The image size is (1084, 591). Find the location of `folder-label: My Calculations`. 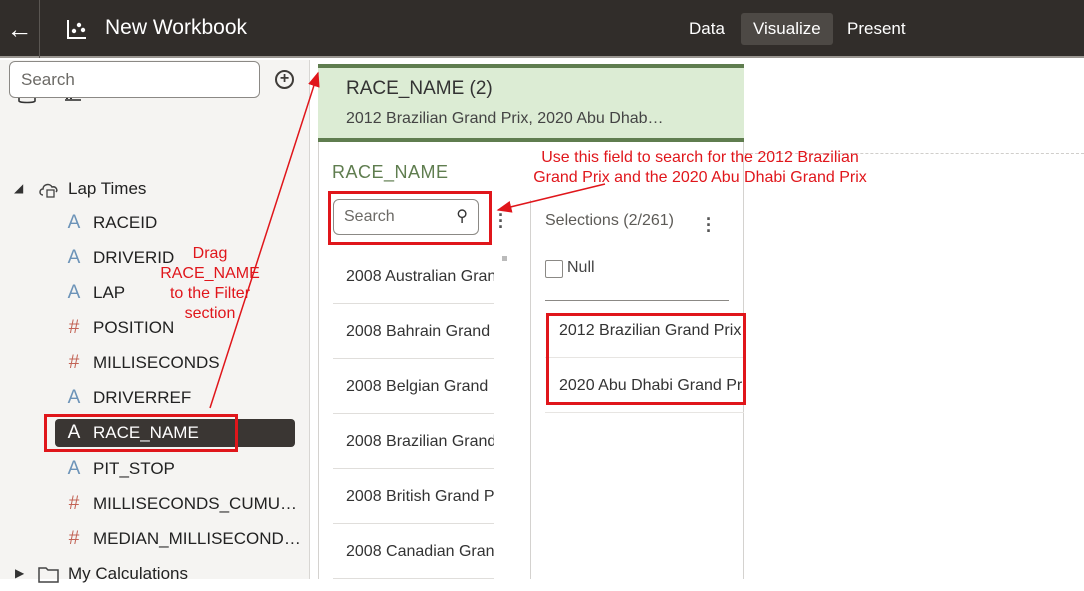

folder-label: My Calculations is located at coordinates (128, 573).